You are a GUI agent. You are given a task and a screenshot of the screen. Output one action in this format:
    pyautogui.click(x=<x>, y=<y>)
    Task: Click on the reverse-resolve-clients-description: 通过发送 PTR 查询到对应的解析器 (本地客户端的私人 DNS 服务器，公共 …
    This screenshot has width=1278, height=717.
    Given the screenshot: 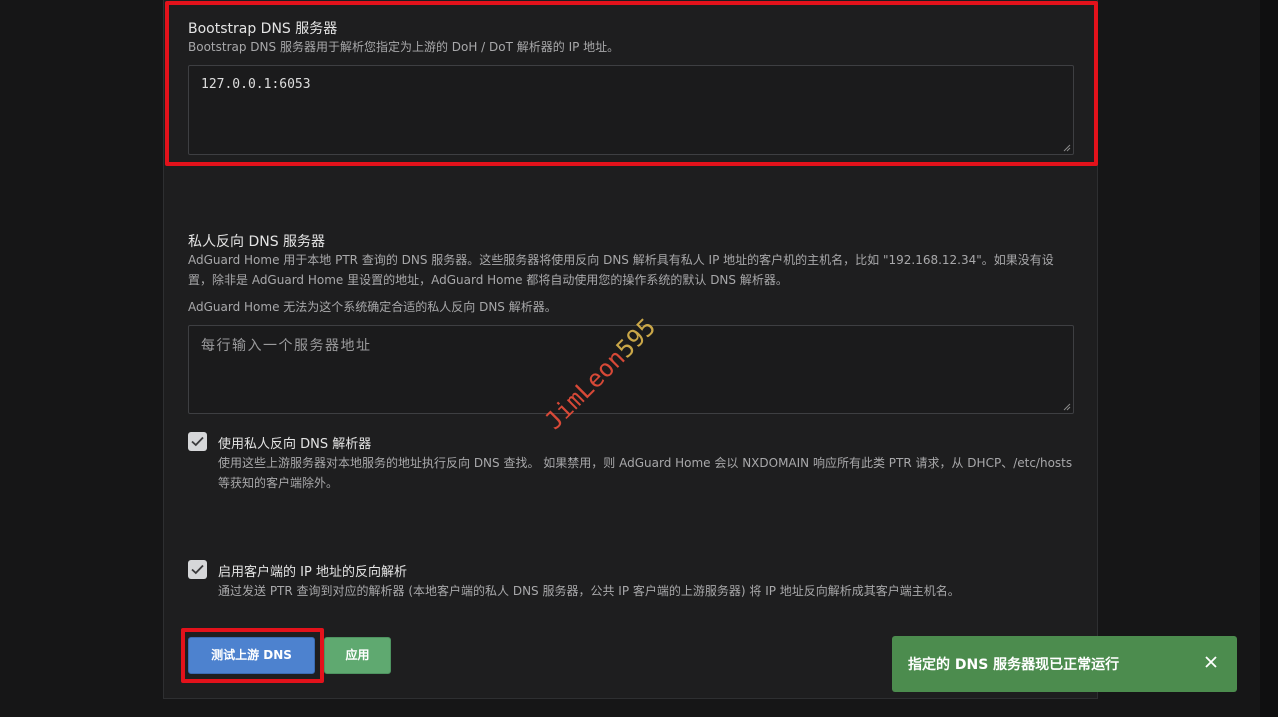 What is the action you would take?
    pyautogui.click(x=589, y=591)
    